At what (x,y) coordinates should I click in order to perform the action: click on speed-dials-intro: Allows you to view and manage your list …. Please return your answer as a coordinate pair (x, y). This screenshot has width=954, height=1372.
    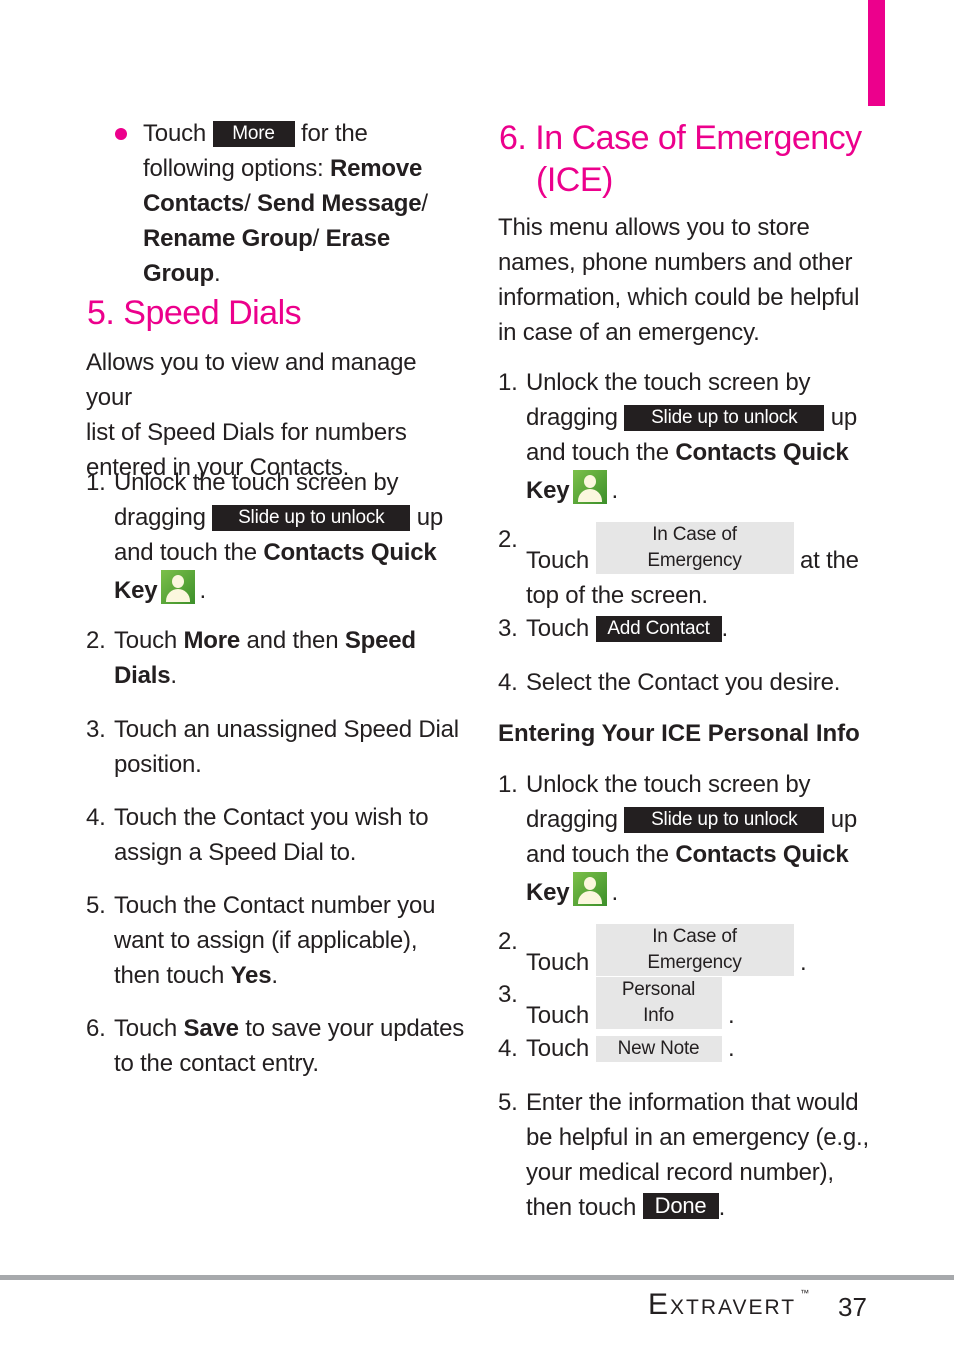
    Looking at the image, I should click on (251, 415).